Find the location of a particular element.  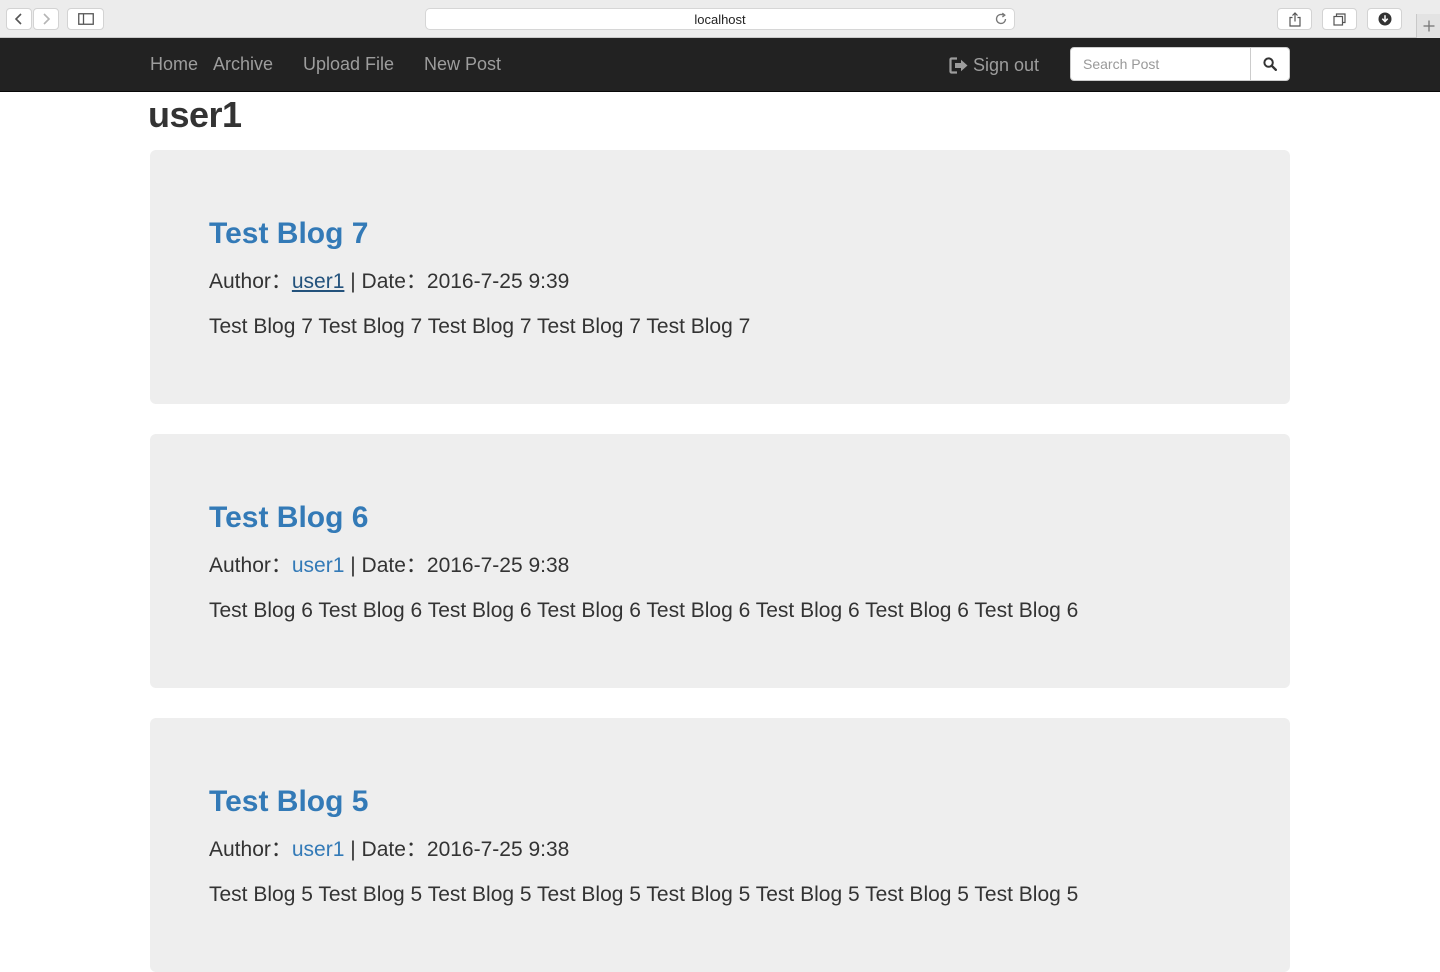

reload-icon is located at coordinates (1001, 19).